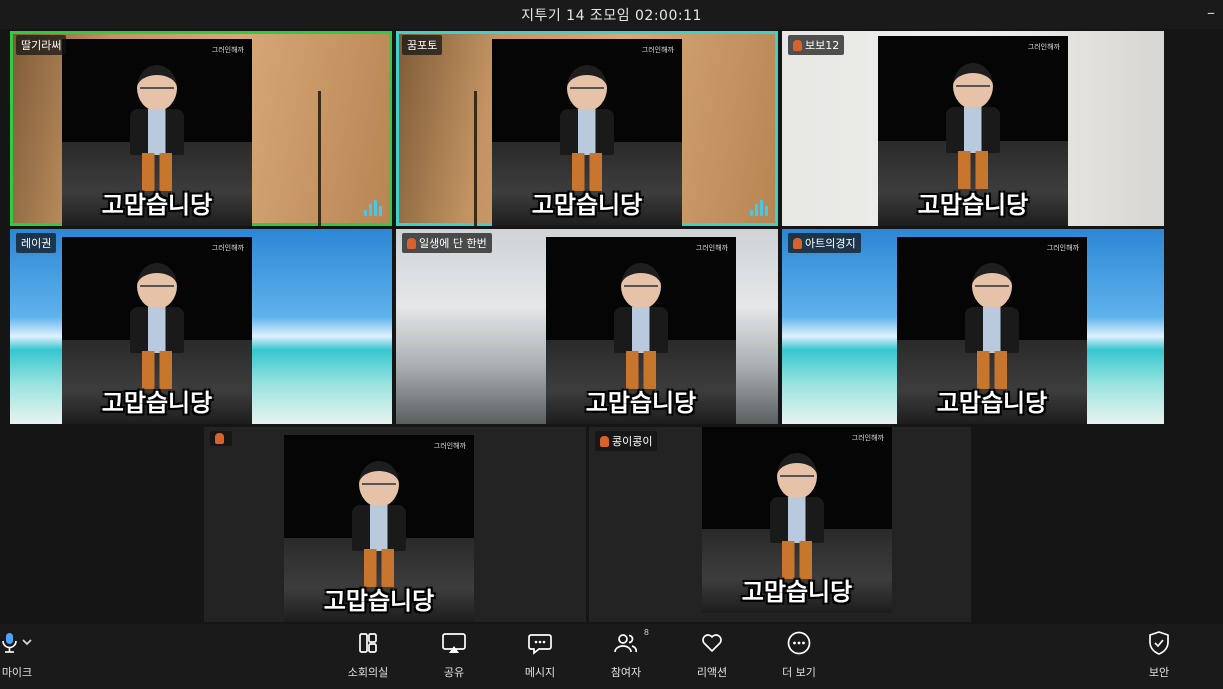  What do you see at coordinates (368, 672) in the screenshot?
I see `breakout-rooms-label: 소회의실` at bounding box center [368, 672].